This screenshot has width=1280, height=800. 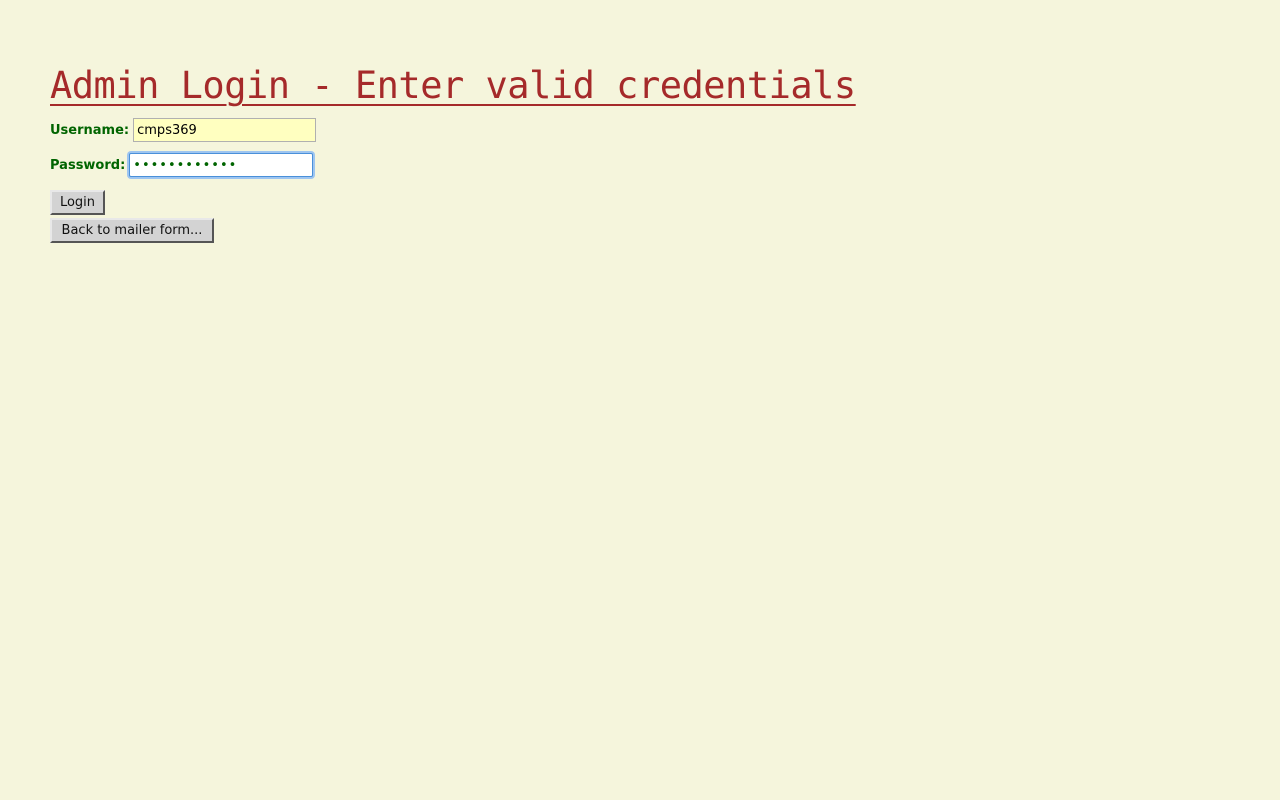 I want to click on username-label: Username:, so click(x=90, y=130).